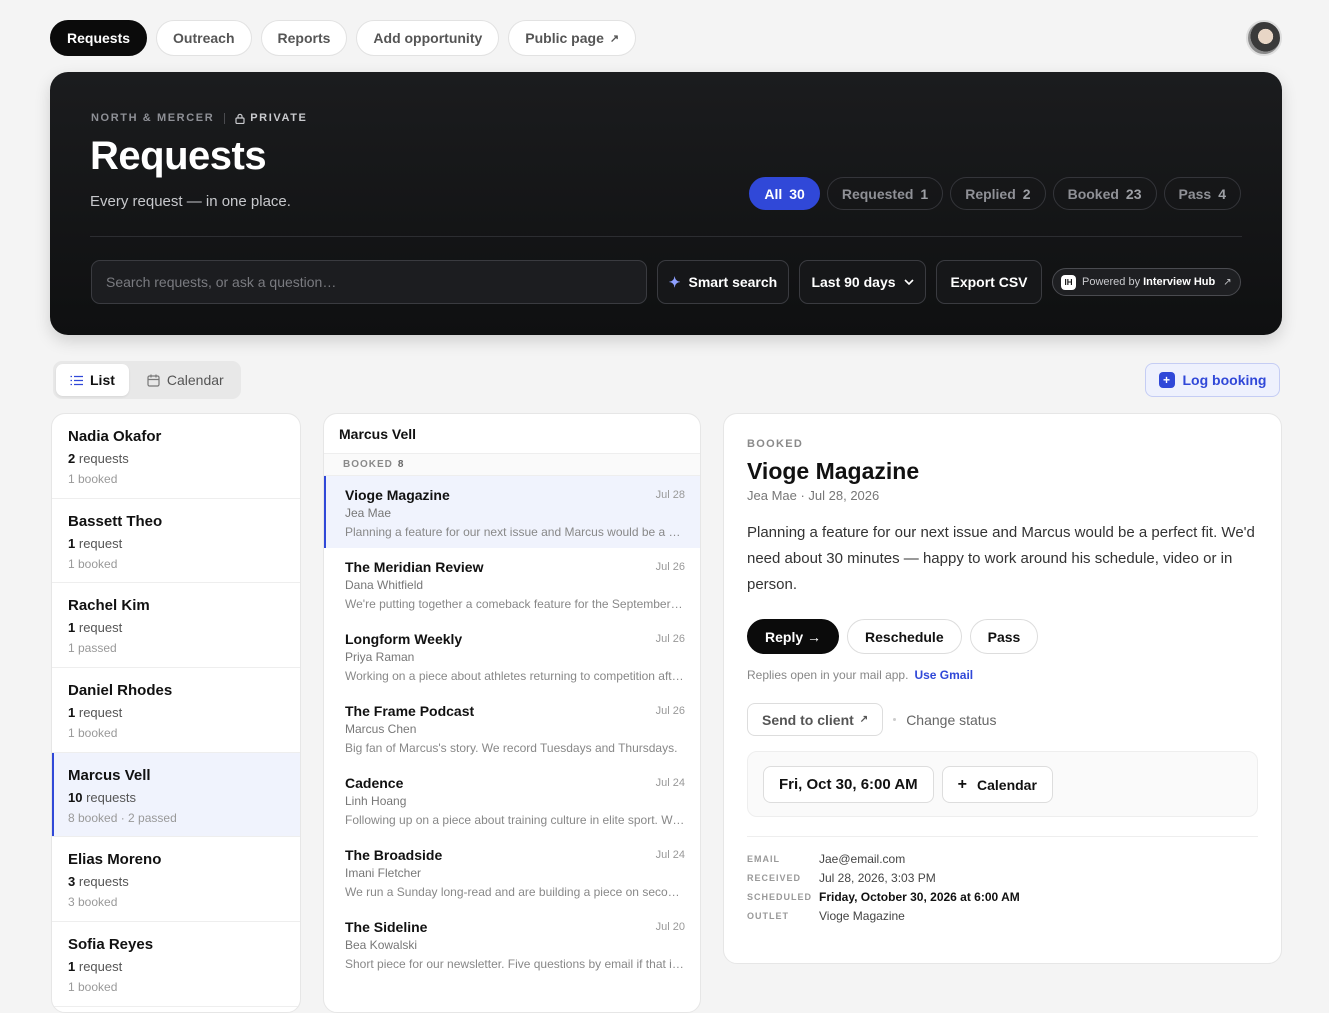 The height and width of the screenshot is (1013, 1329). I want to click on scheduled-date-button: Fri, Oct 30, 6:00 AM, so click(848, 784).